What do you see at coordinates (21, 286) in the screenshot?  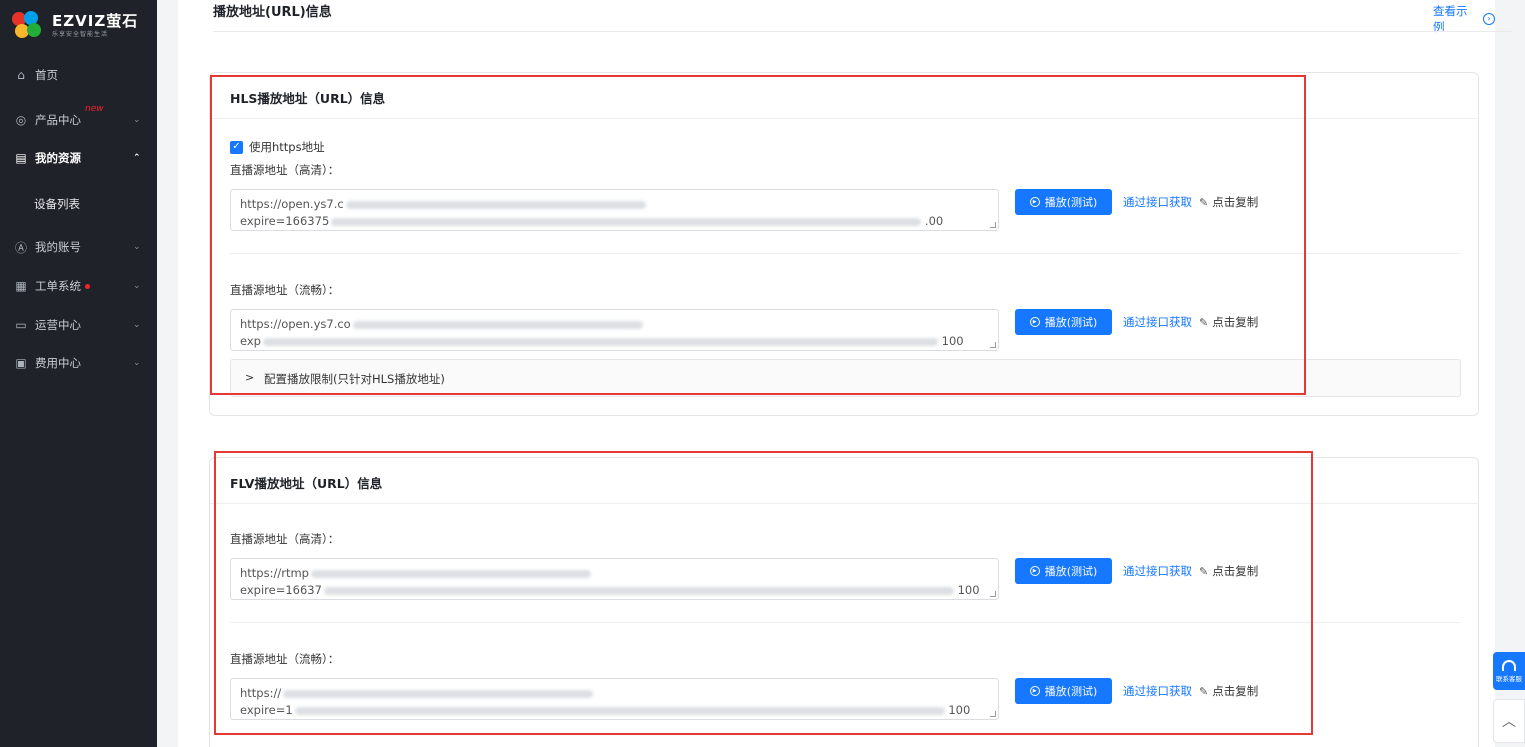 I see `ticket-icon: ▦` at bounding box center [21, 286].